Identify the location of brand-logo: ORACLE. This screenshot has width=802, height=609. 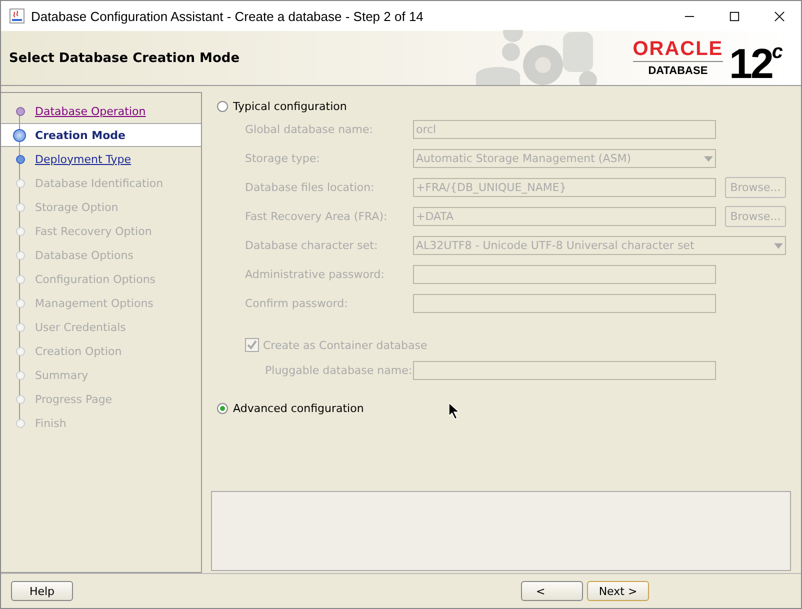
(678, 50).